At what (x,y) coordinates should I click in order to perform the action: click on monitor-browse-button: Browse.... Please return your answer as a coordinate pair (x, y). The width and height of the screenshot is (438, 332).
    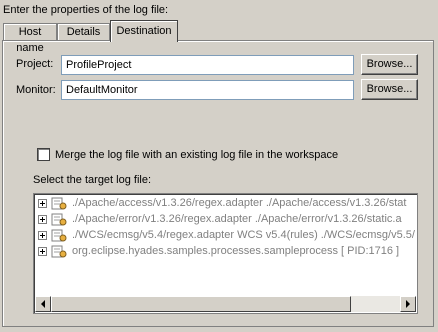
    Looking at the image, I should click on (389, 89).